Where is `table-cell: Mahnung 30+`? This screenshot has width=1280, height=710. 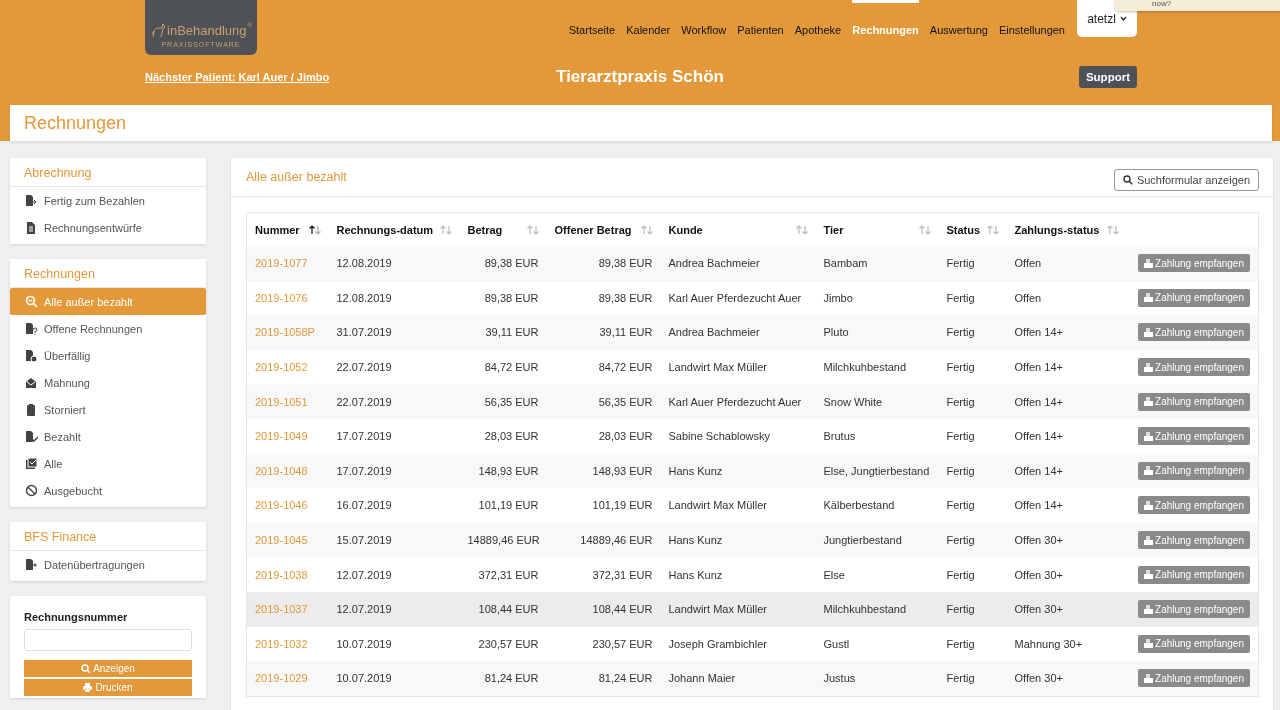
table-cell: Mahnung 30+ is located at coordinates (1066, 644).